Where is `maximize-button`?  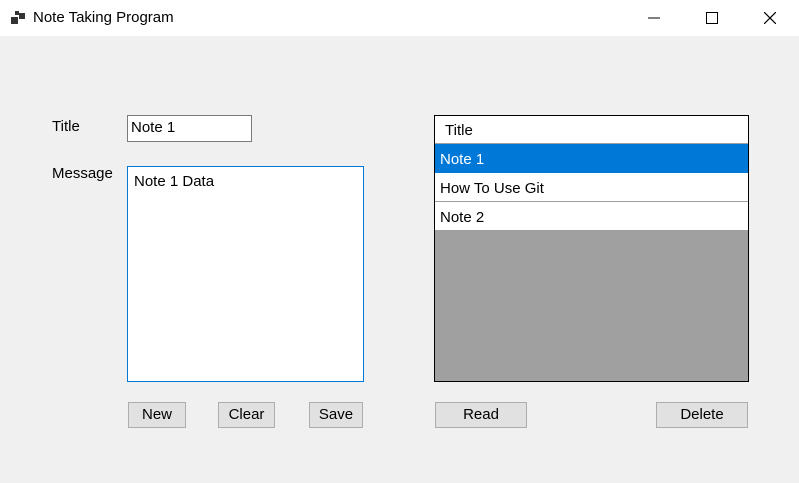
maximize-button is located at coordinates (712, 18).